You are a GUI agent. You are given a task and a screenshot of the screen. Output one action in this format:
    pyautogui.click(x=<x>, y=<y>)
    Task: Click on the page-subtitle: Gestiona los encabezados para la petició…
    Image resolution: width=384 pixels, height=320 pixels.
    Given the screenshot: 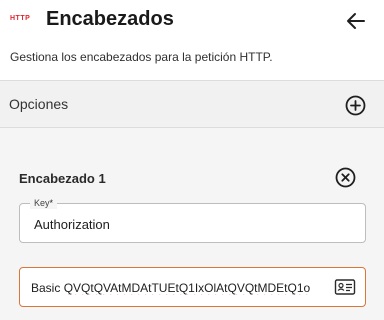 What is the action you would take?
    pyautogui.click(x=141, y=57)
    